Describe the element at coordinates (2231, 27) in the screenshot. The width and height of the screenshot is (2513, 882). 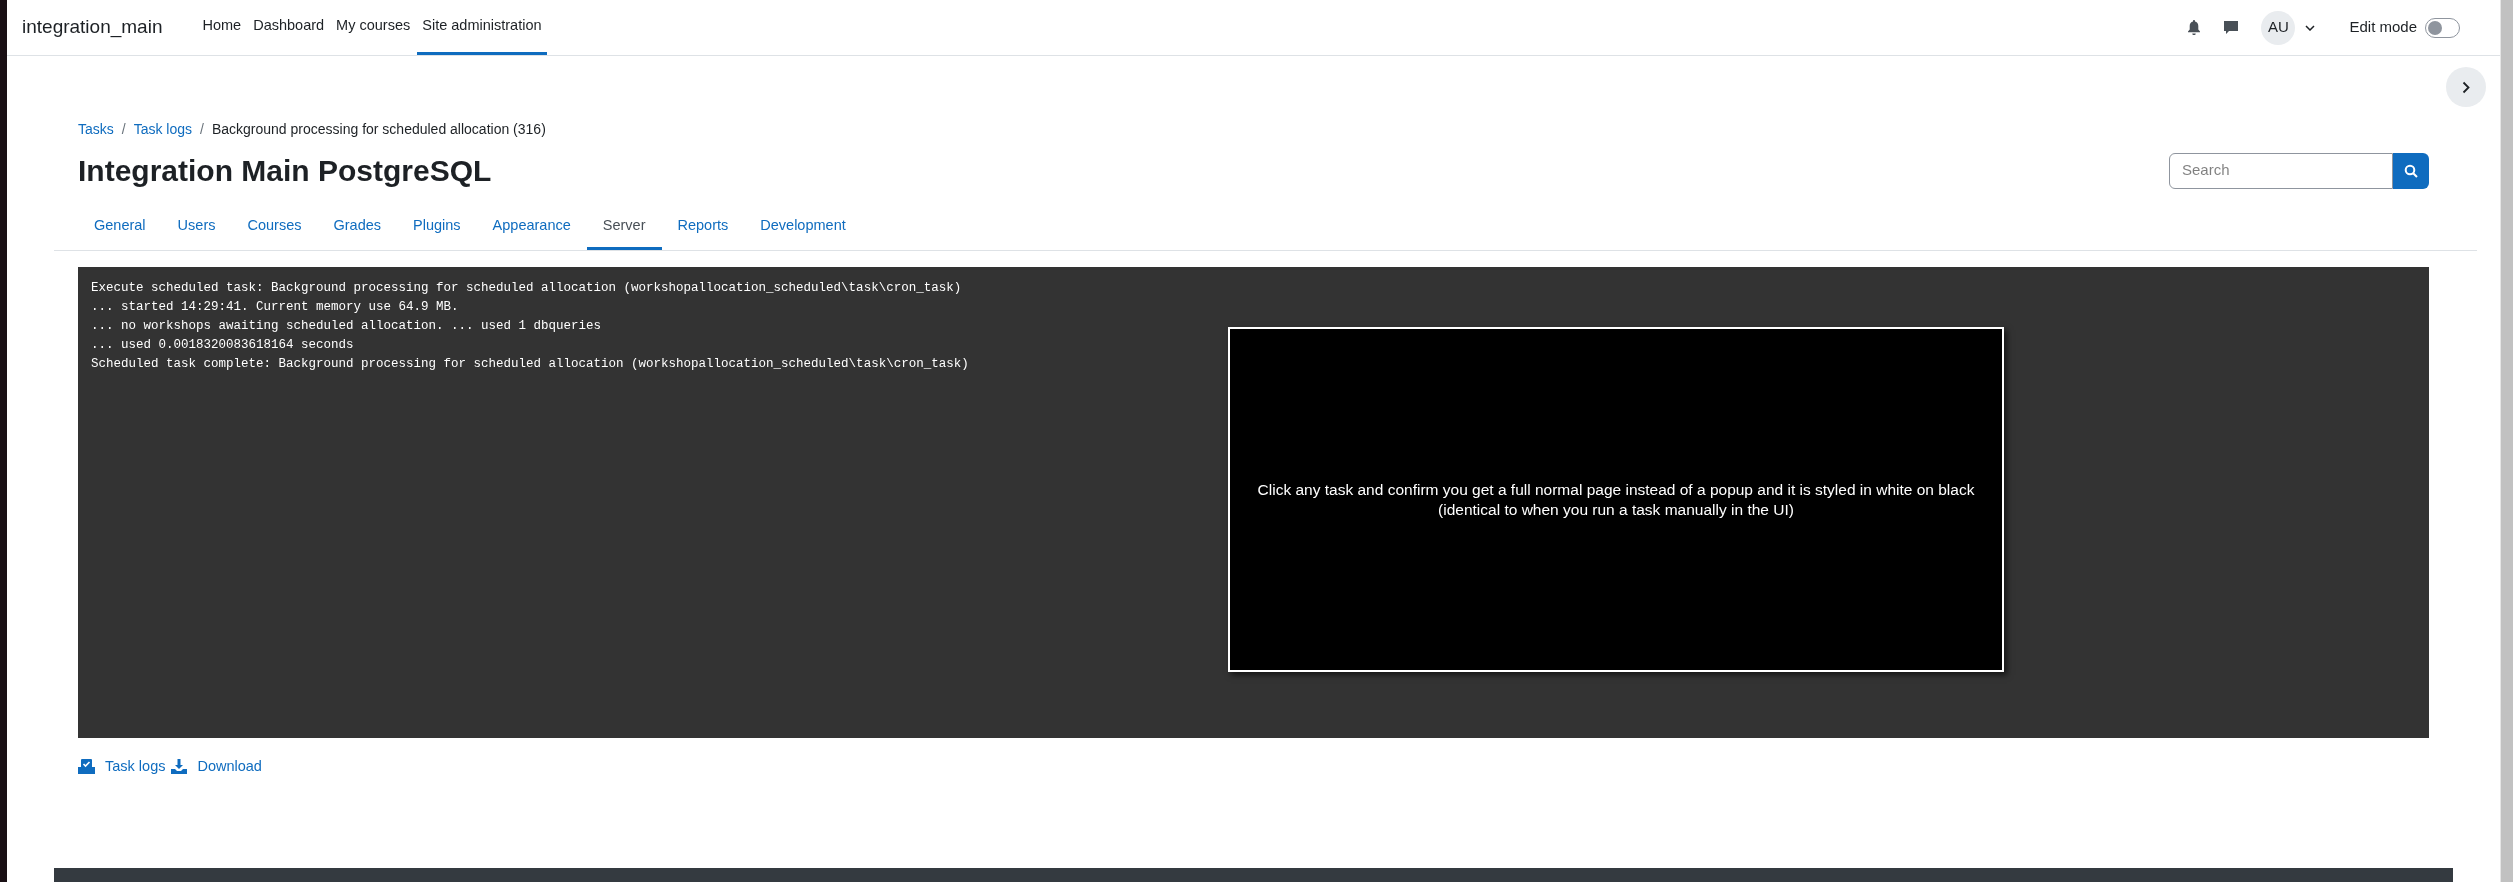
I see `chat-icon` at that location.